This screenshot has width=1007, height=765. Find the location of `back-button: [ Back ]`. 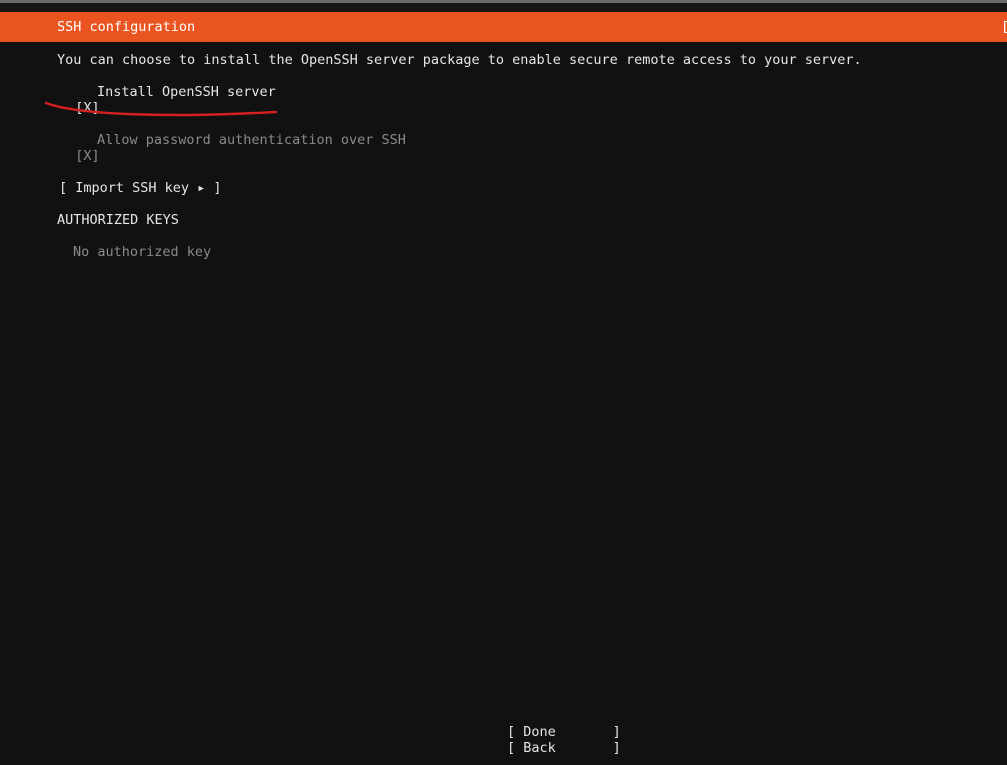

back-button: [ Back ] is located at coordinates (564, 748).